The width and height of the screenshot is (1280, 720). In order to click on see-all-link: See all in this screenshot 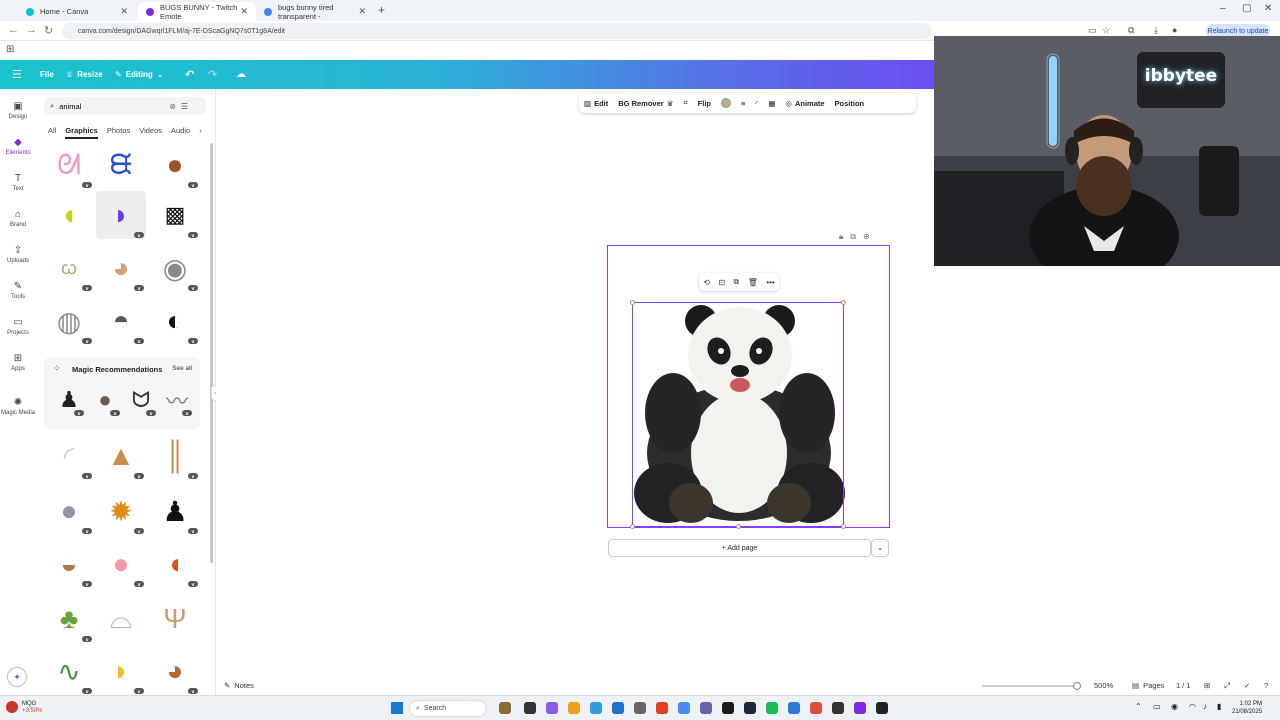, I will do `click(182, 368)`.